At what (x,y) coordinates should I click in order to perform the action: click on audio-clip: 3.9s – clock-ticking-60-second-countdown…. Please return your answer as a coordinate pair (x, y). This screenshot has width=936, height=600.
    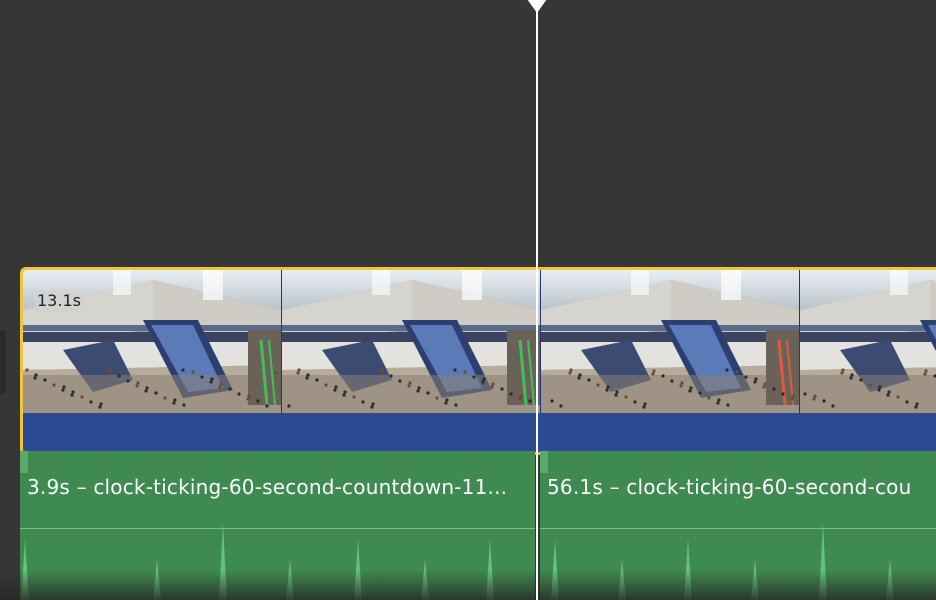
    Looking at the image, I should click on (277, 525).